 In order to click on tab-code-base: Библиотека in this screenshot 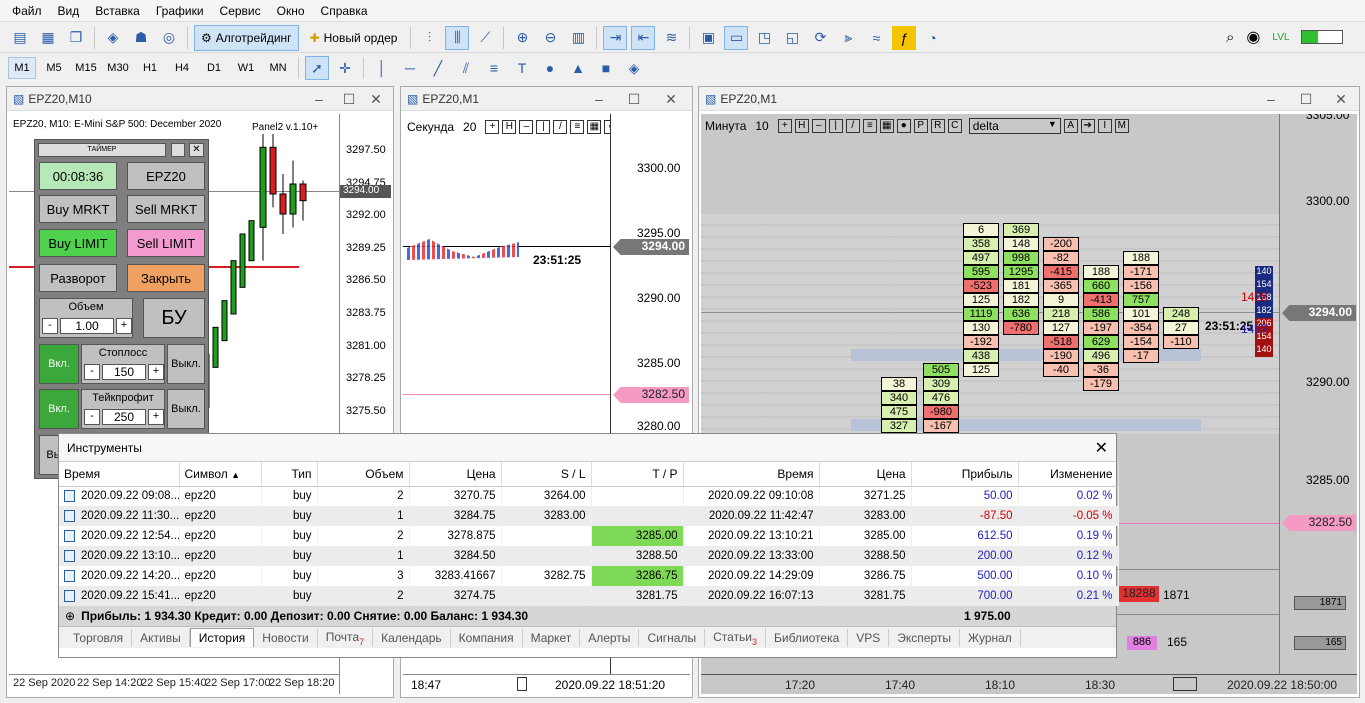, I will do `click(807, 637)`.